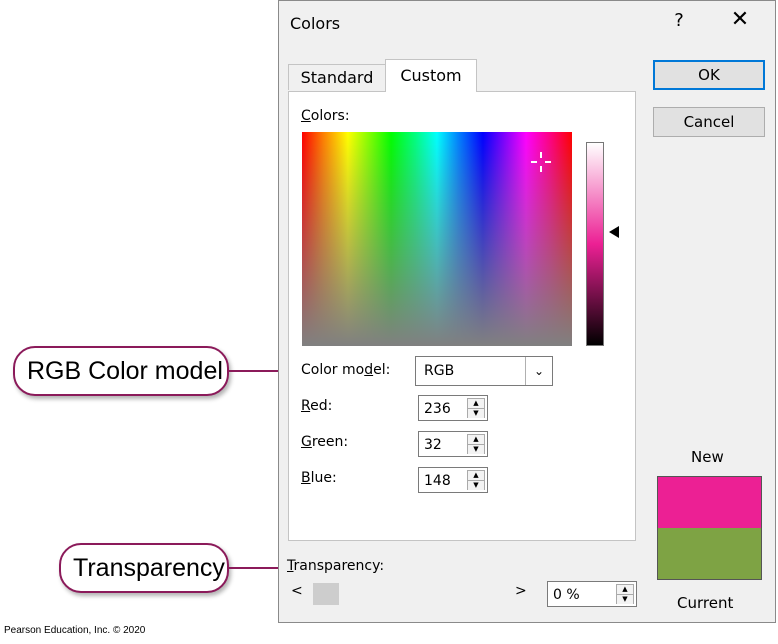 The height and width of the screenshot is (644, 778). What do you see at coordinates (125, 371) in the screenshot?
I see `callout-rgb-text: RGB Color model` at bounding box center [125, 371].